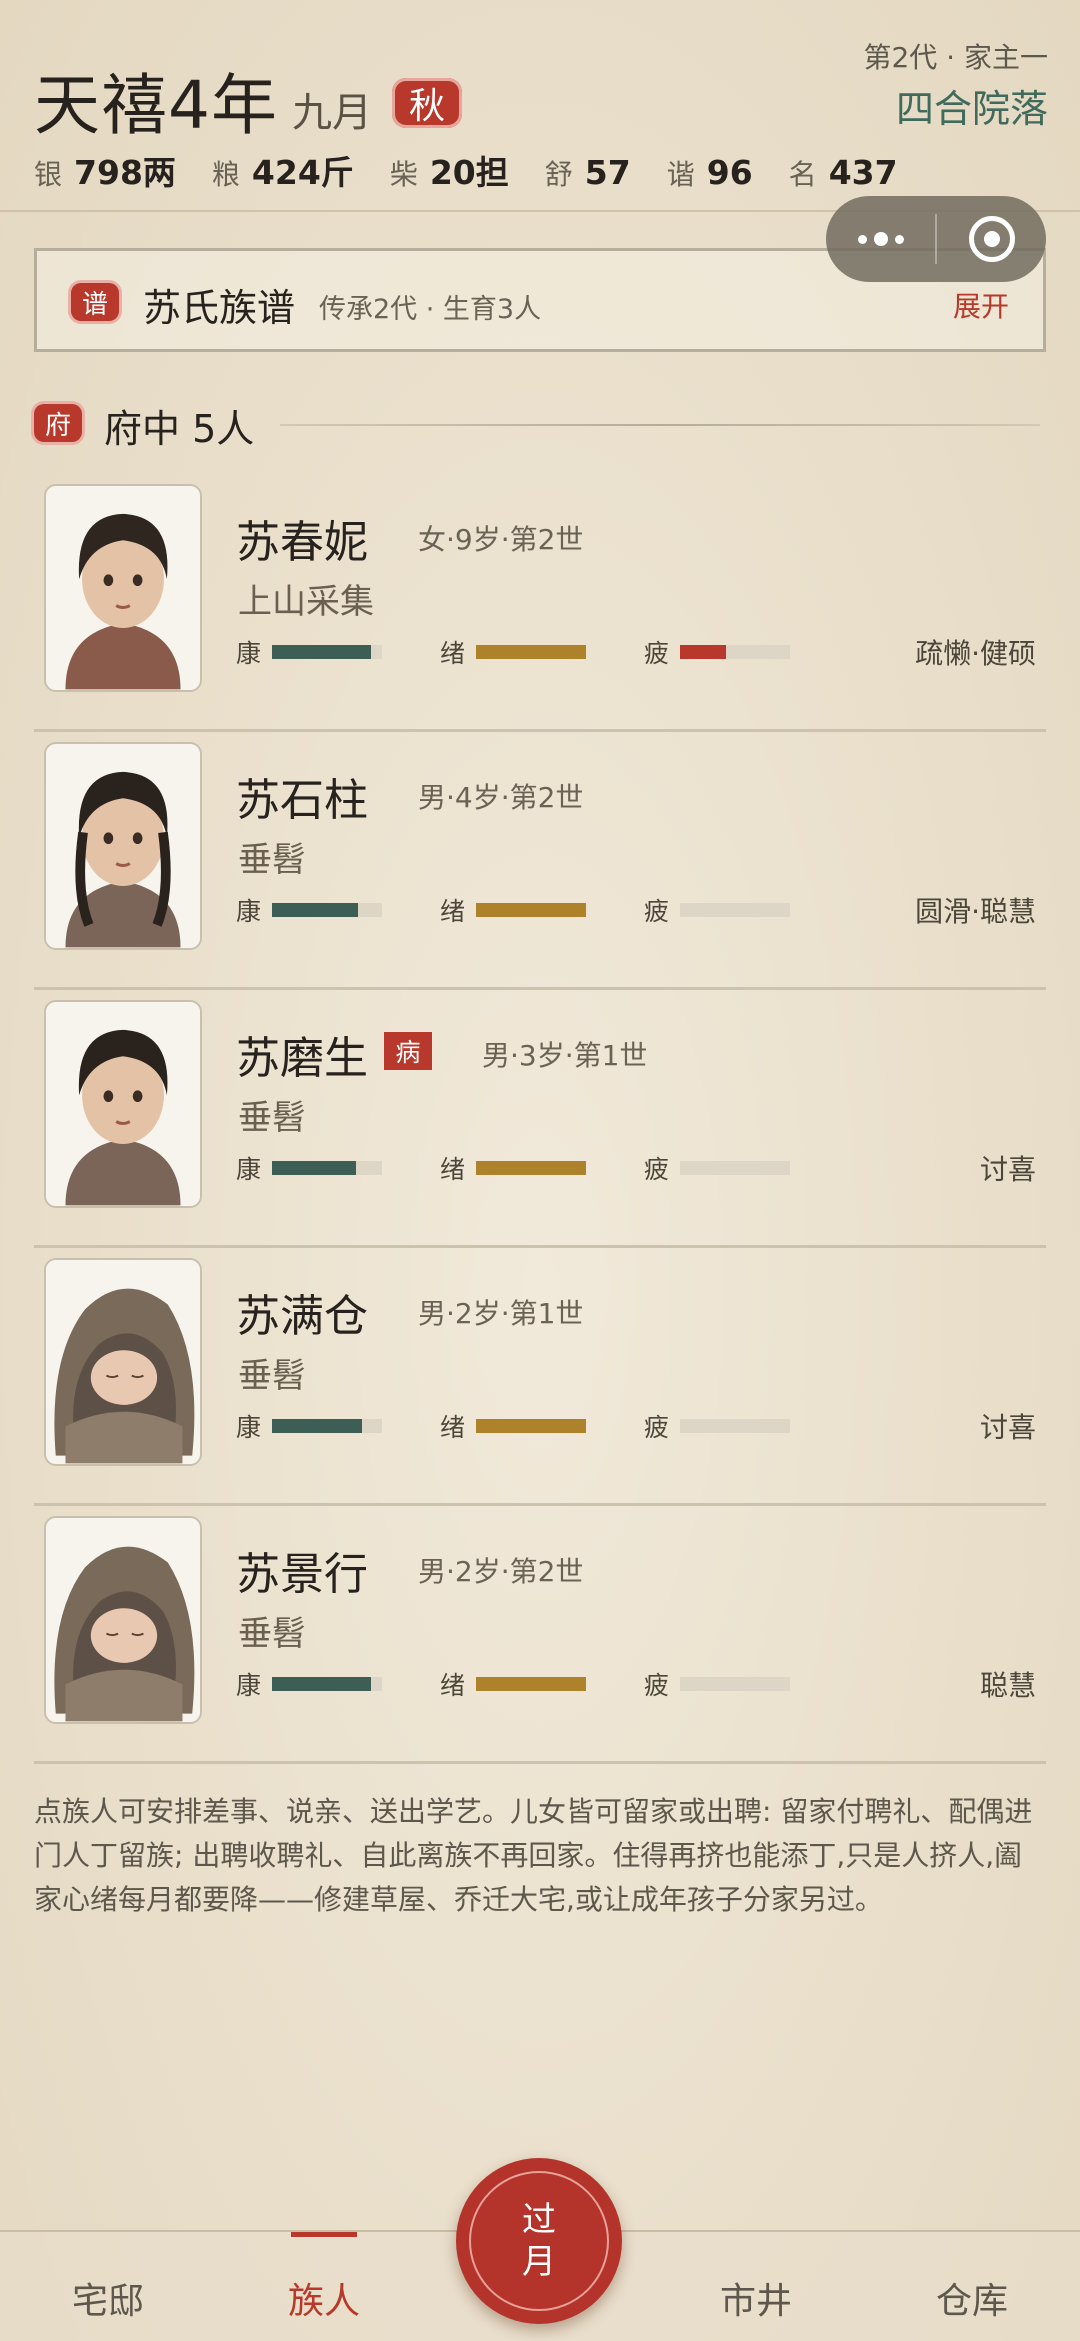 This screenshot has width=1080, height=2341. I want to click on active-tab-indicator, so click(324, 2234).